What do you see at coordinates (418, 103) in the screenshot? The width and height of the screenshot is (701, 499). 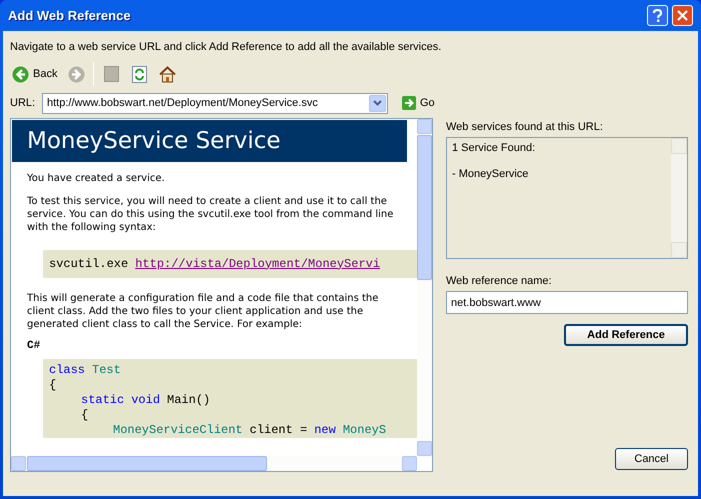 I see `go-button: Go` at bounding box center [418, 103].